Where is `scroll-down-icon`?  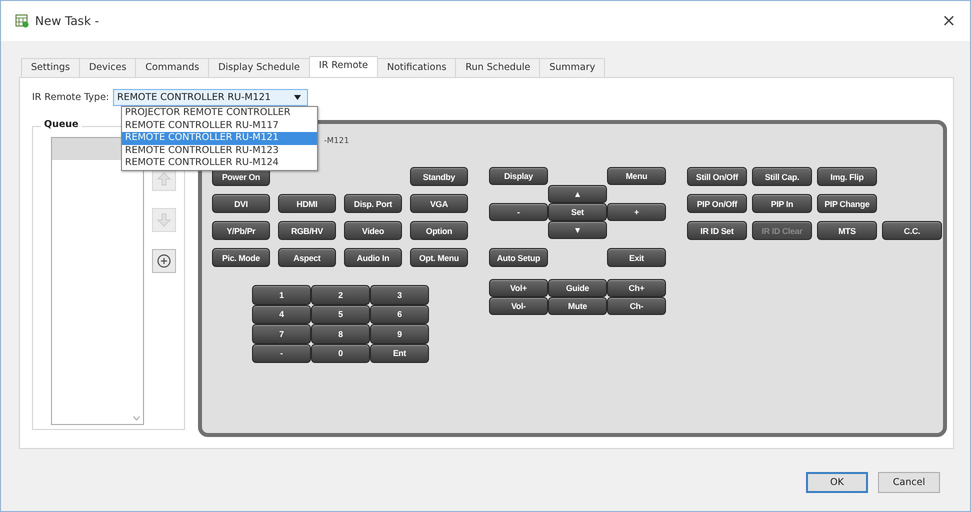 scroll-down-icon is located at coordinates (136, 418).